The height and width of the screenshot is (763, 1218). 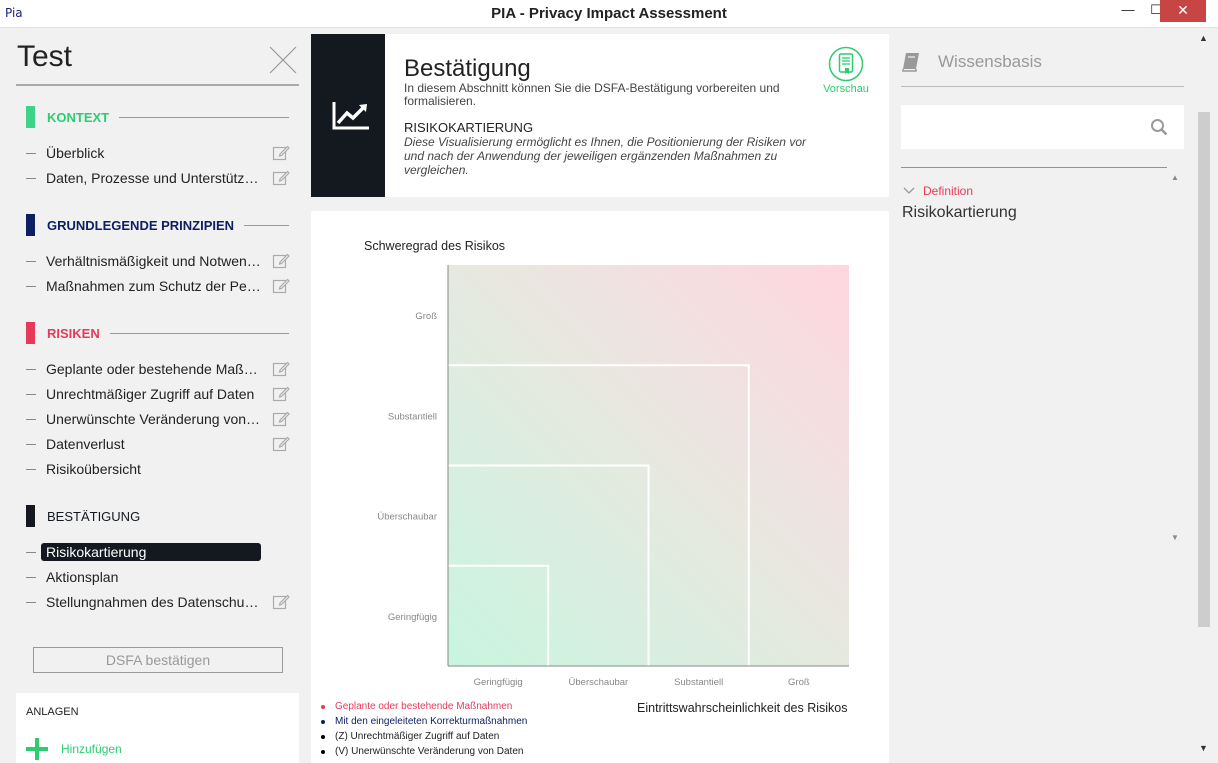 I want to click on nav-item-geplante-massnahmen: Geplante oder bestehende Maßnahmen, so click(x=159, y=369).